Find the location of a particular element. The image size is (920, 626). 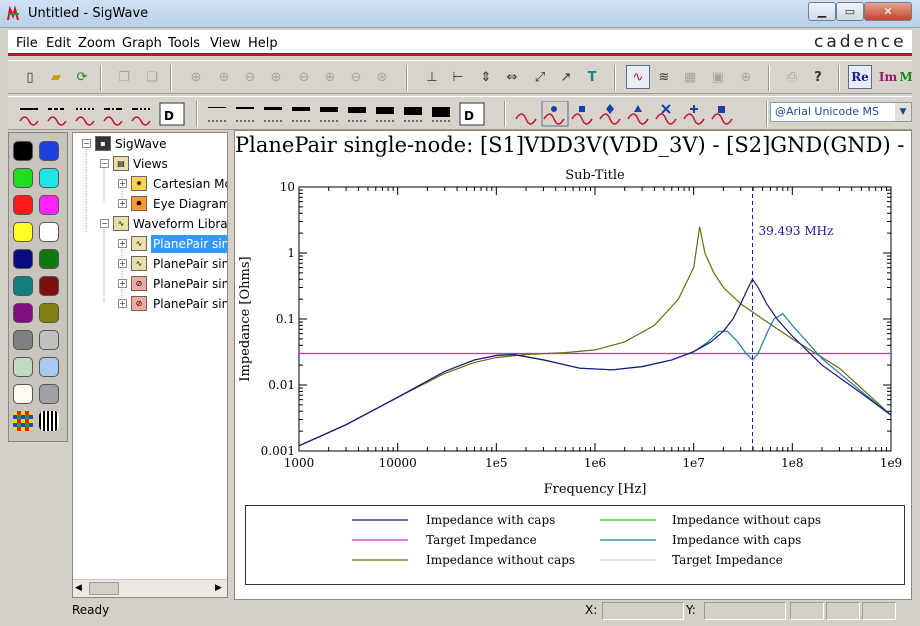

marker-style-icons is located at coordinates (627, 114).